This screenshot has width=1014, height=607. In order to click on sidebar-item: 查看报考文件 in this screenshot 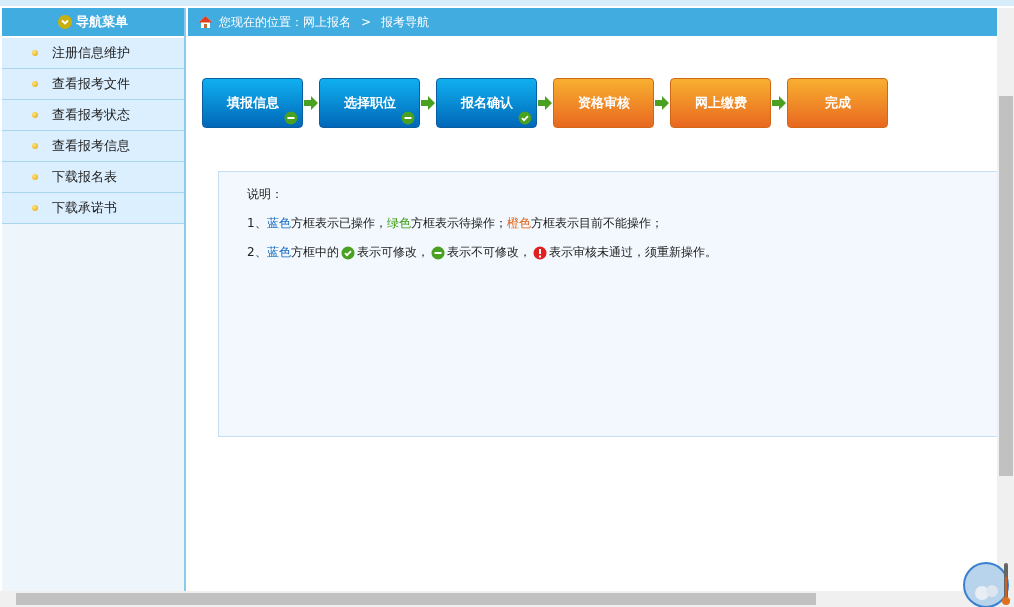, I will do `click(93, 84)`.